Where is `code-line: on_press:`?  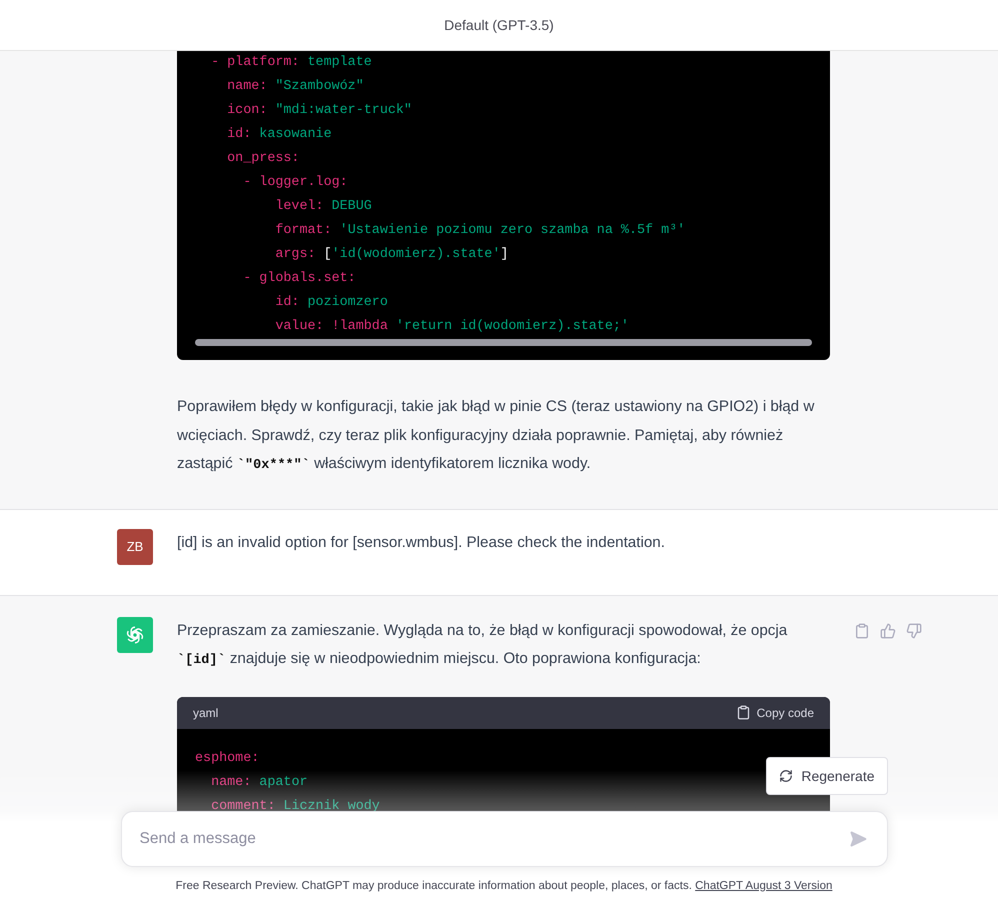 code-line: on_press: is located at coordinates (263, 159).